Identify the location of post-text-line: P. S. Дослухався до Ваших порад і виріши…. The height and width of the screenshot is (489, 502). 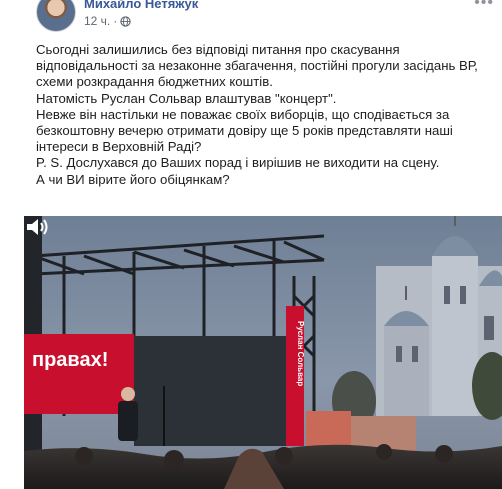
(238, 163).